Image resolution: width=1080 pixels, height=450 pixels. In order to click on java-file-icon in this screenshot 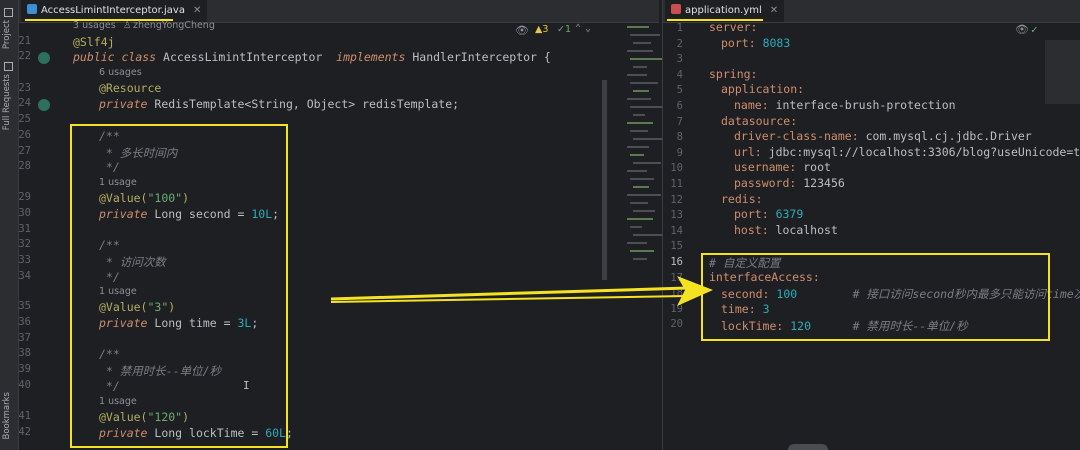, I will do `click(32, 9)`.